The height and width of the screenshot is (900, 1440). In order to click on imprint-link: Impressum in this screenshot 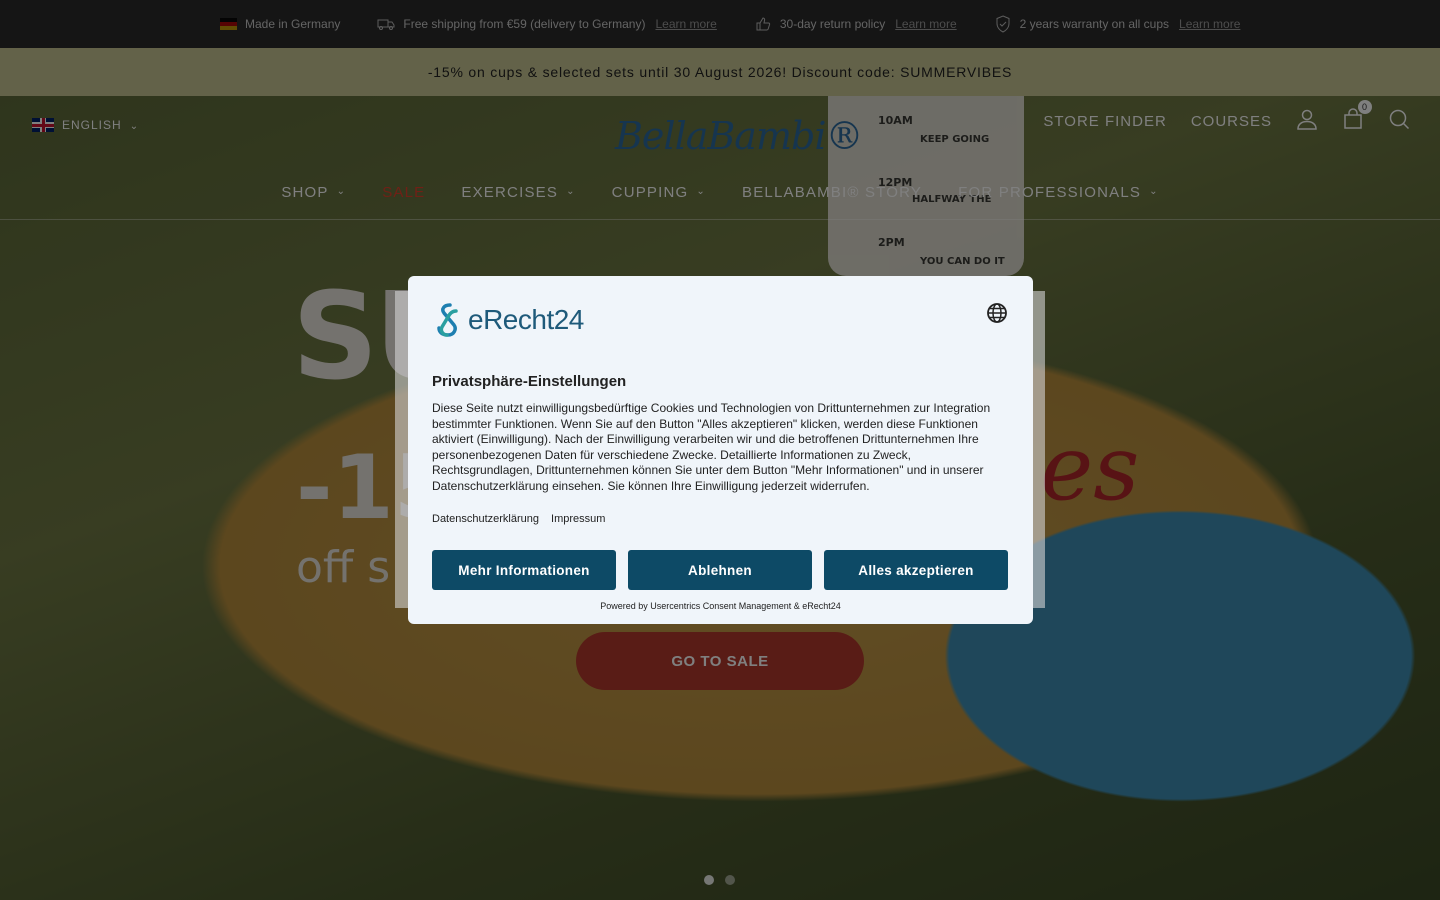, I will do `click(578, 519)`.